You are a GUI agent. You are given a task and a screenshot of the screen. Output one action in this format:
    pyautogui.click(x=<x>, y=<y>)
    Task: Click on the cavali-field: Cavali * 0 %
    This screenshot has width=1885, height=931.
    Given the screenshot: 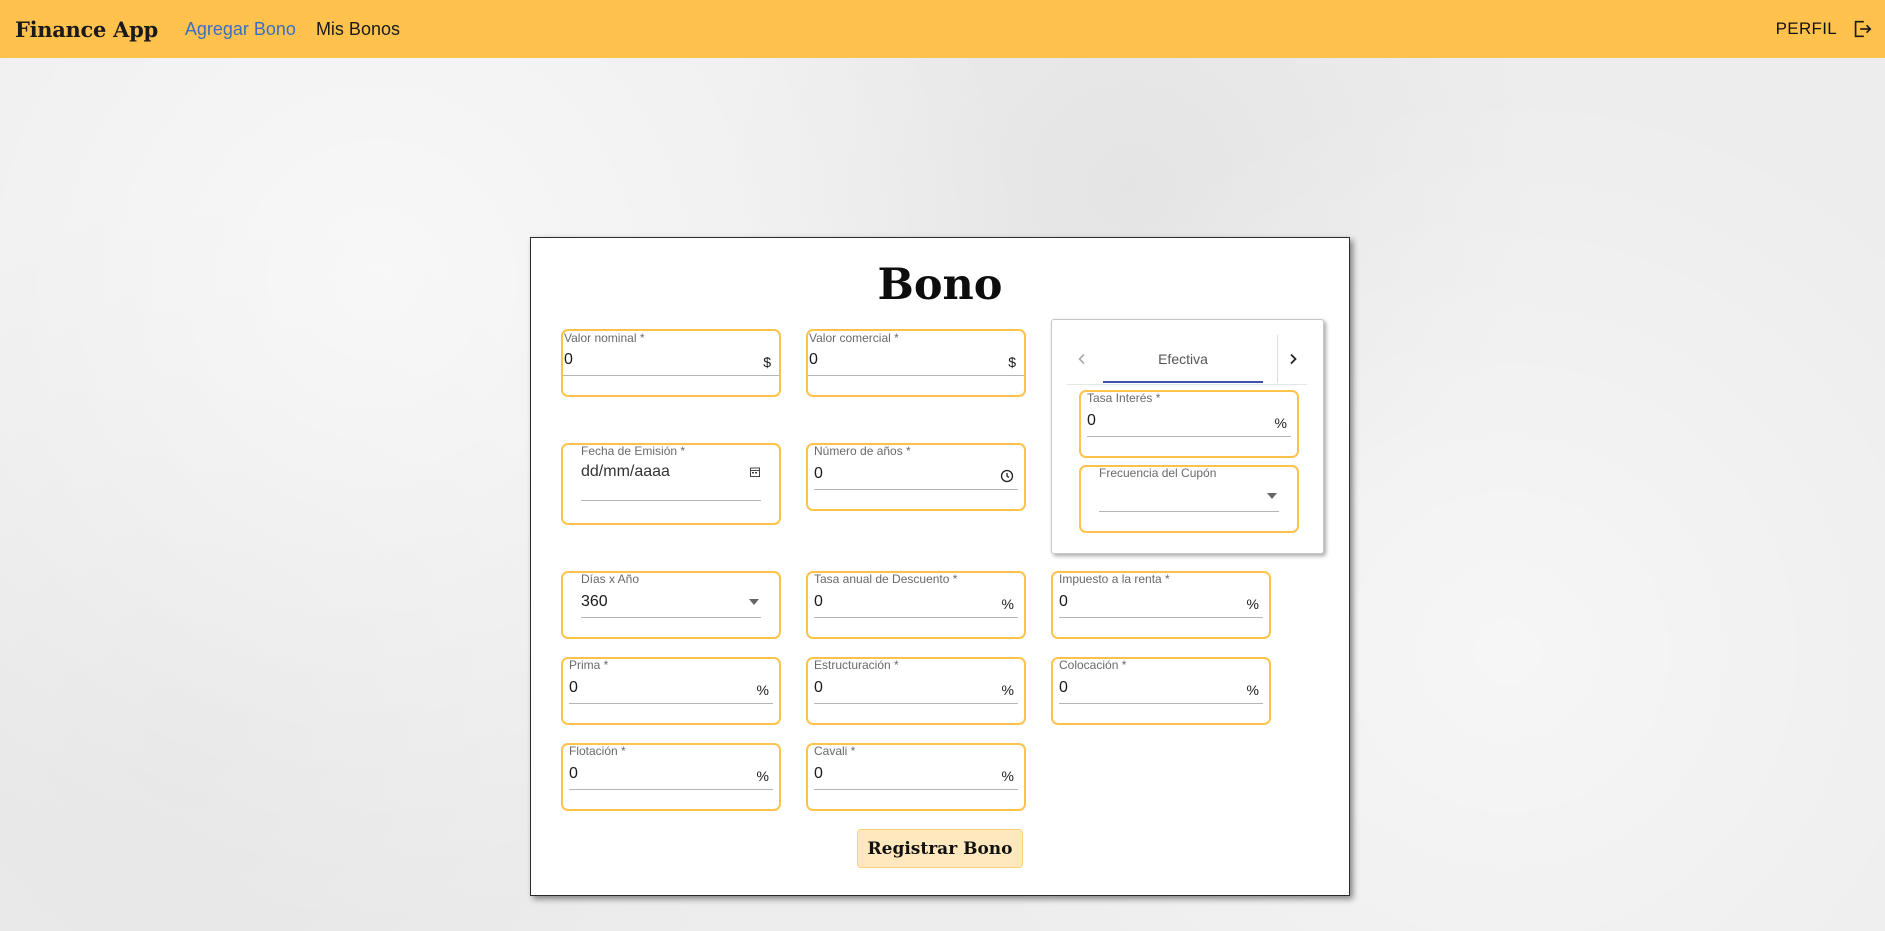 What is the action you would take?
    pyautogui.click(x=916, y=777)
    